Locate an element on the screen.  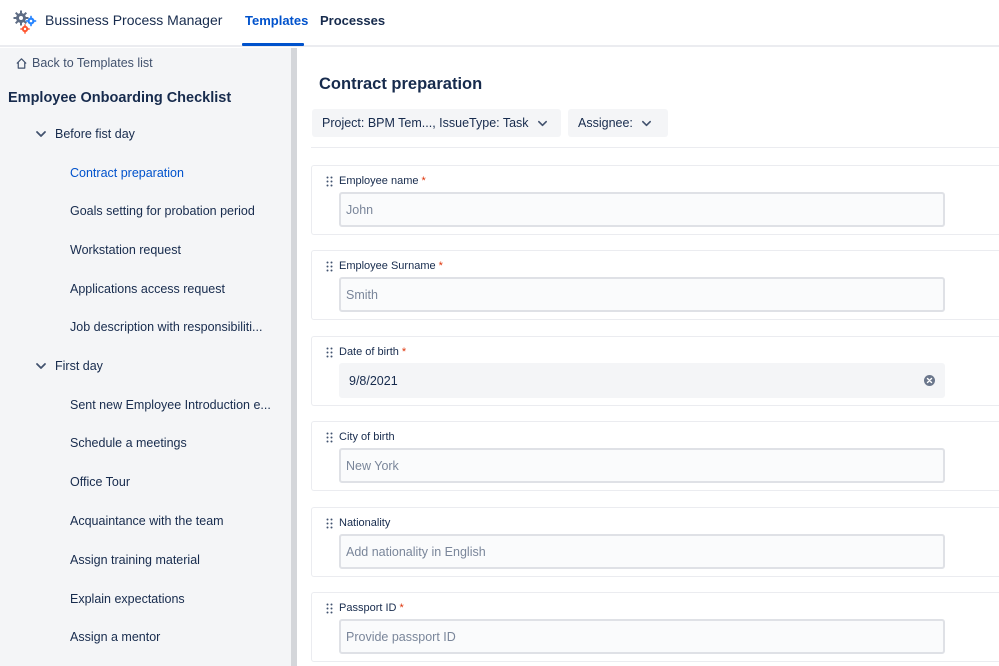
sidebar-item-acquaintance: Acquaintance with the team is located at coordinates (147, 521).